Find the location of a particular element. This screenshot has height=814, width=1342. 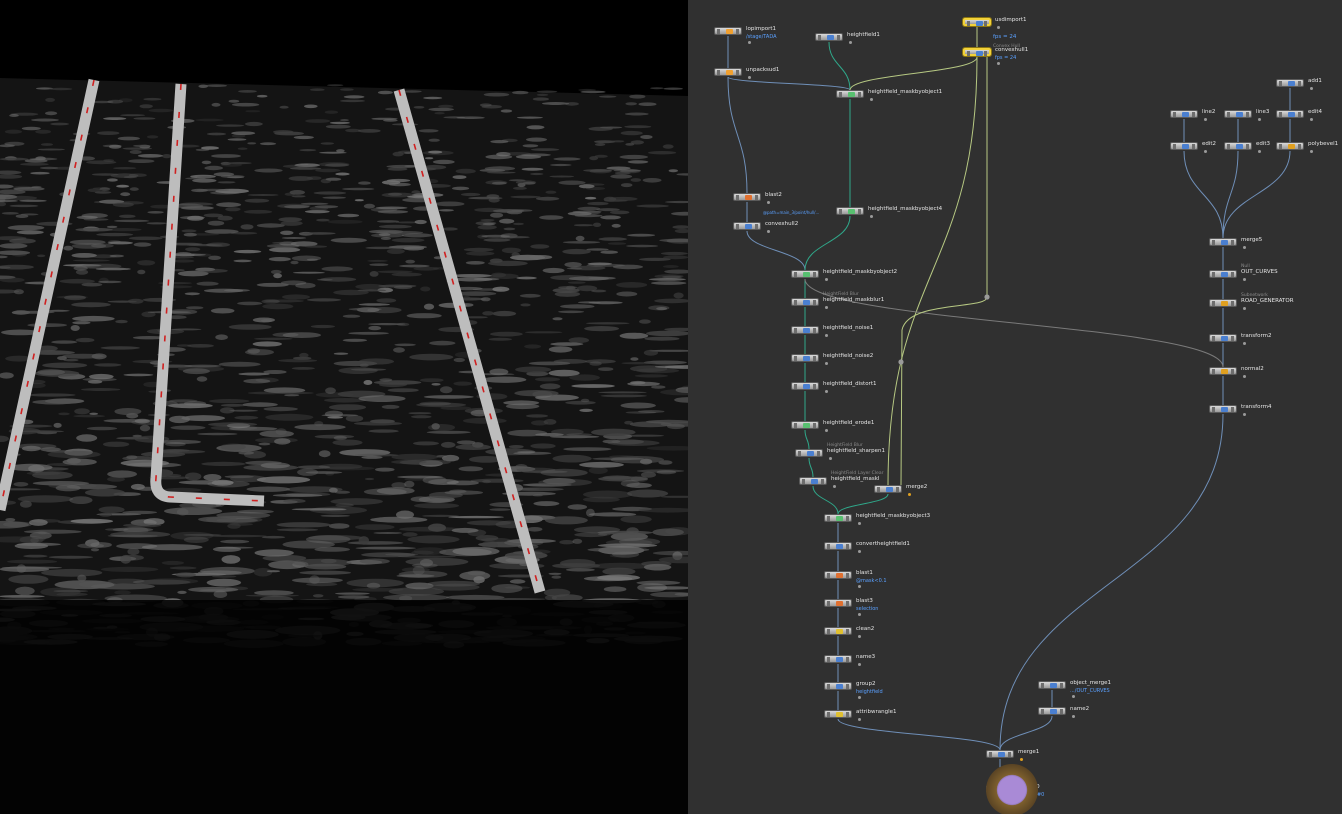

node-sublabel: selection is located at coordinates (867, 609).